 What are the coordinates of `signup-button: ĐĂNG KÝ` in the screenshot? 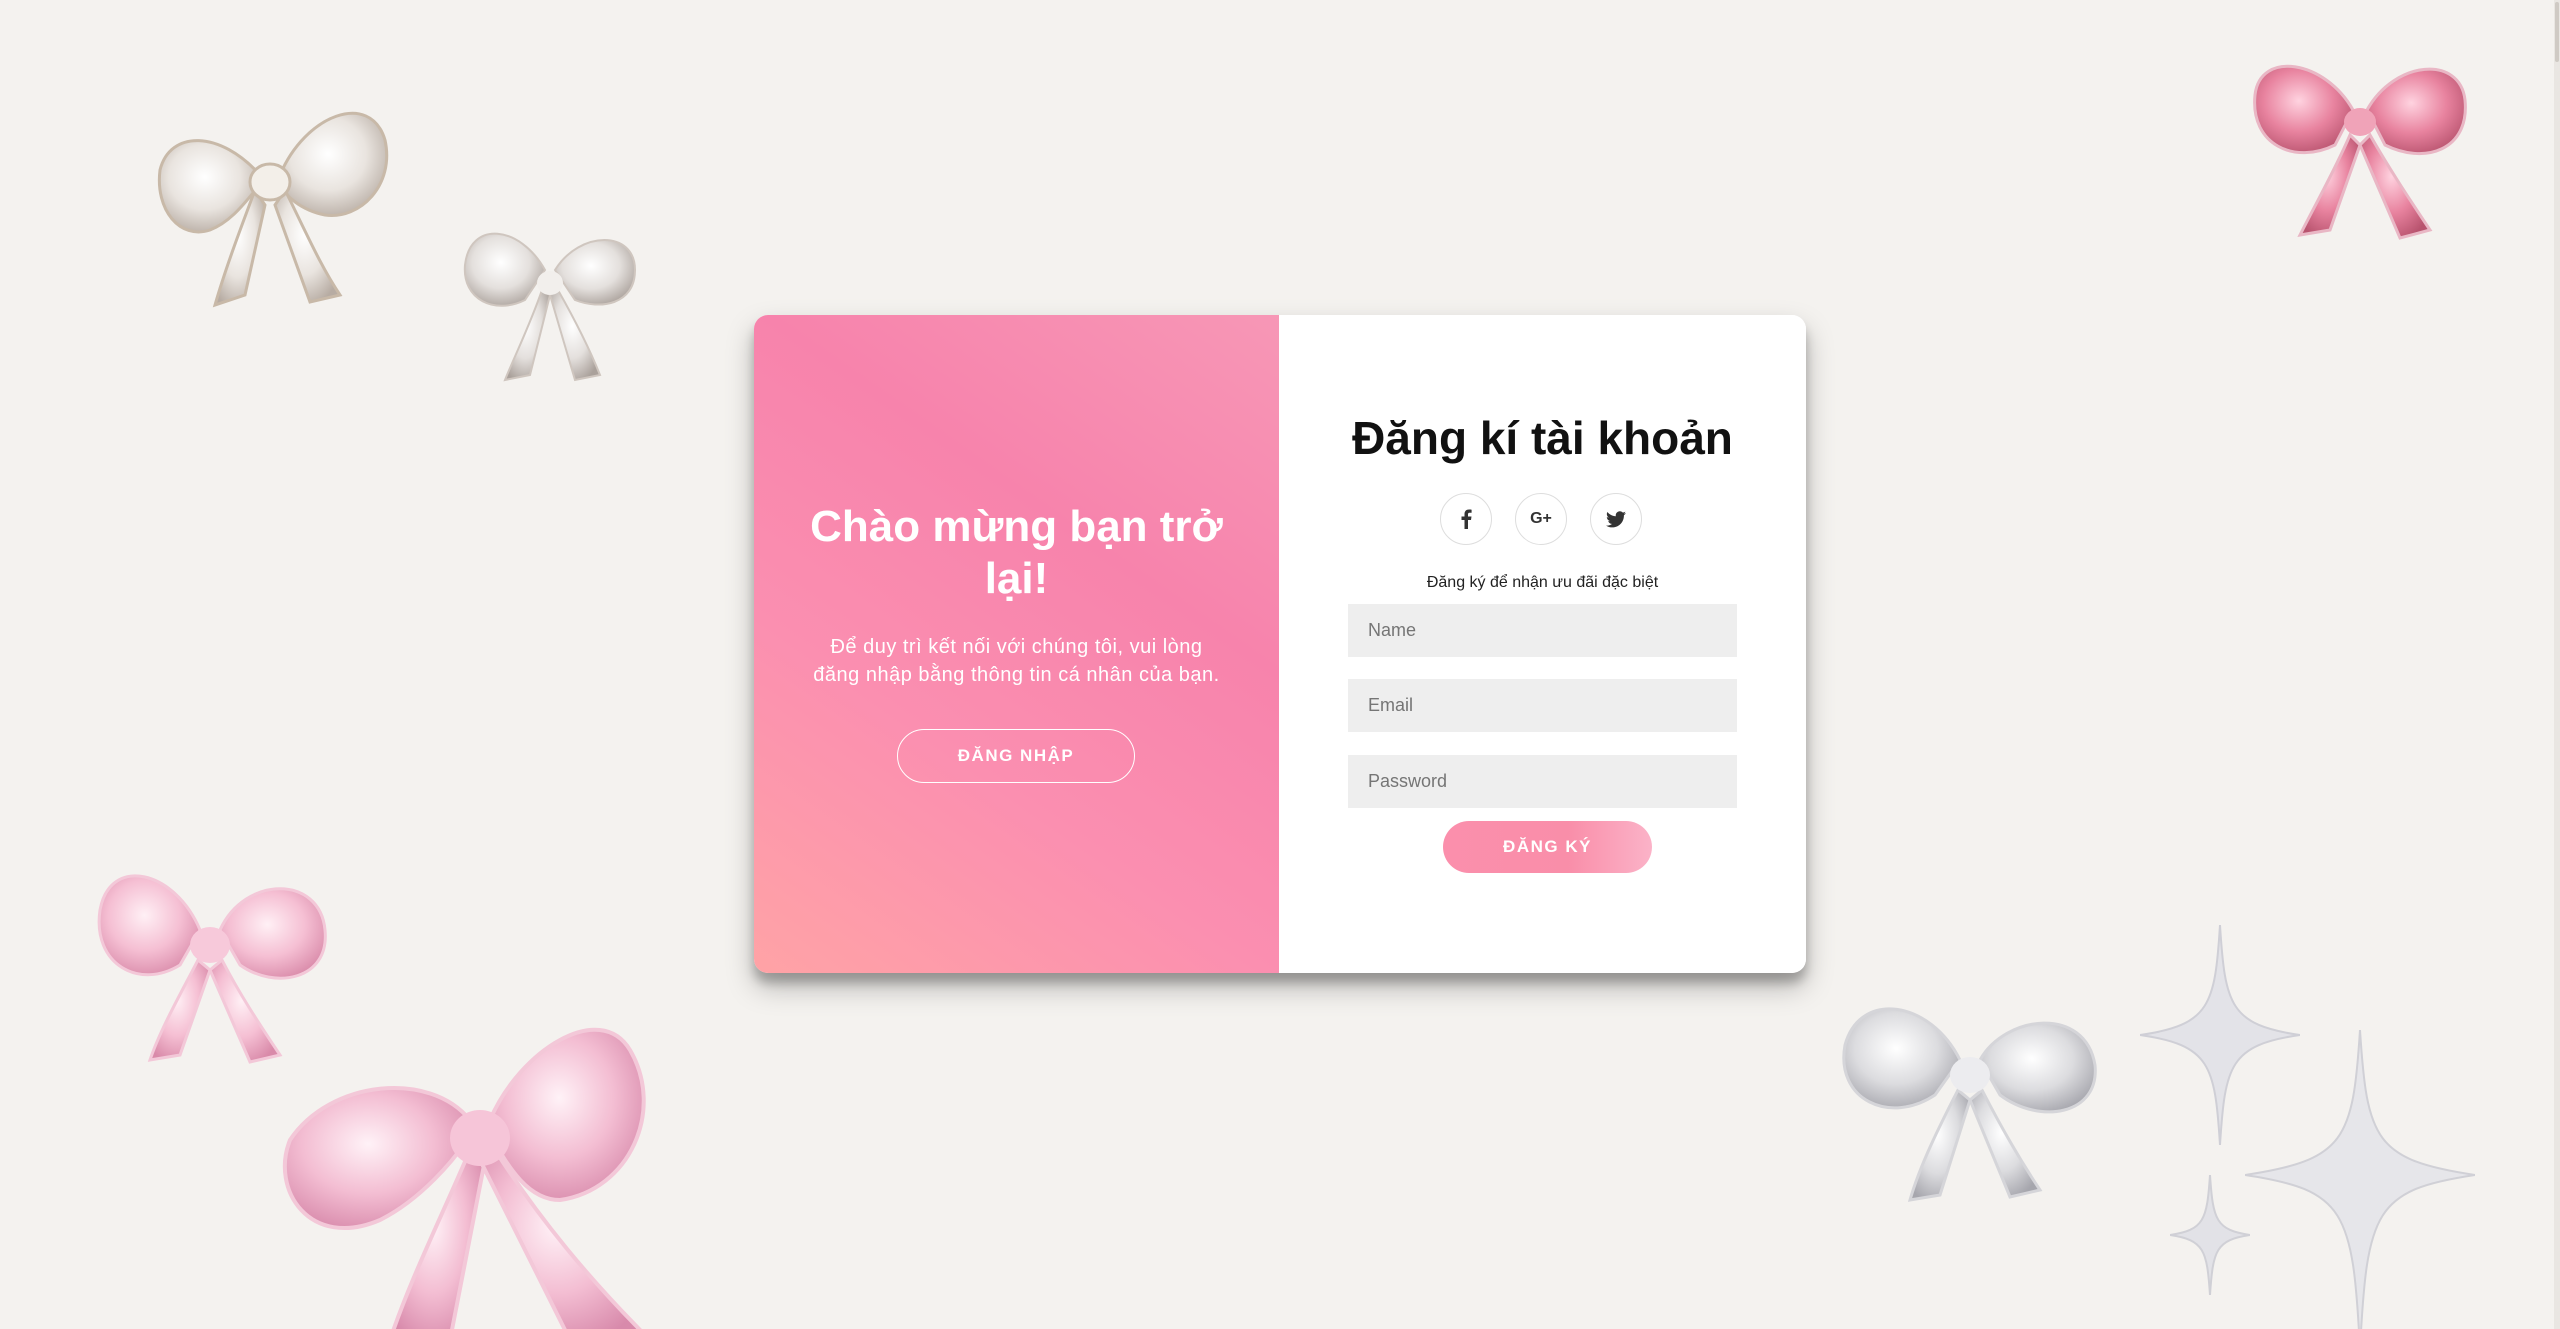 It's located at (1547, 847).